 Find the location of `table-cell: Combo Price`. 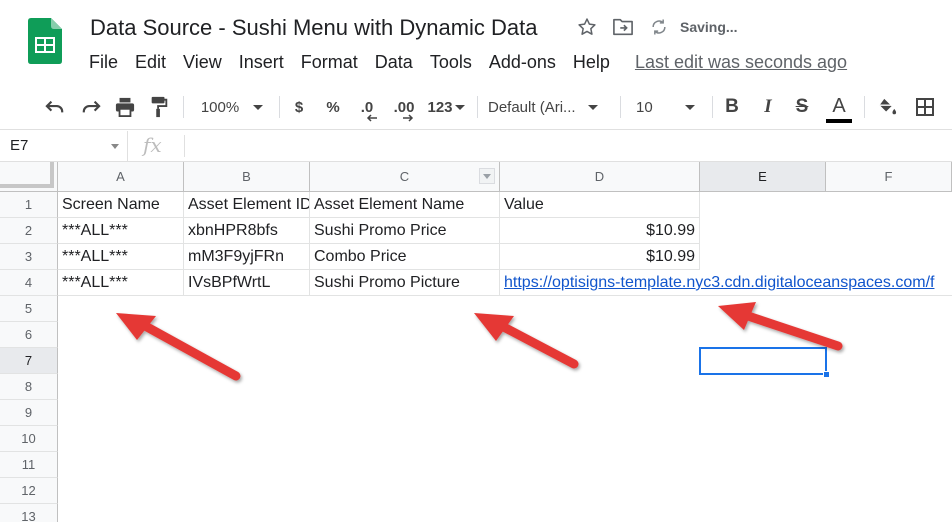

table-cell: Combo Price is located at coordinates (405, 257).